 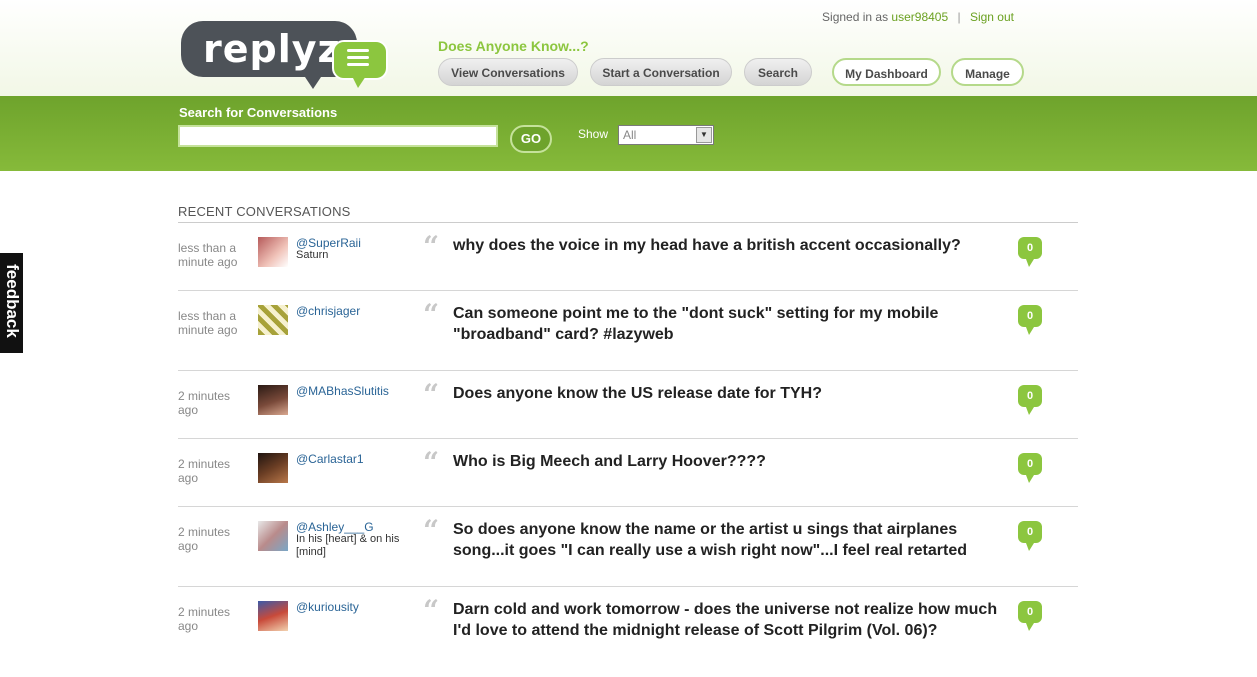 I want to click on feedback-label: feedback, so click(x=12, y=301).